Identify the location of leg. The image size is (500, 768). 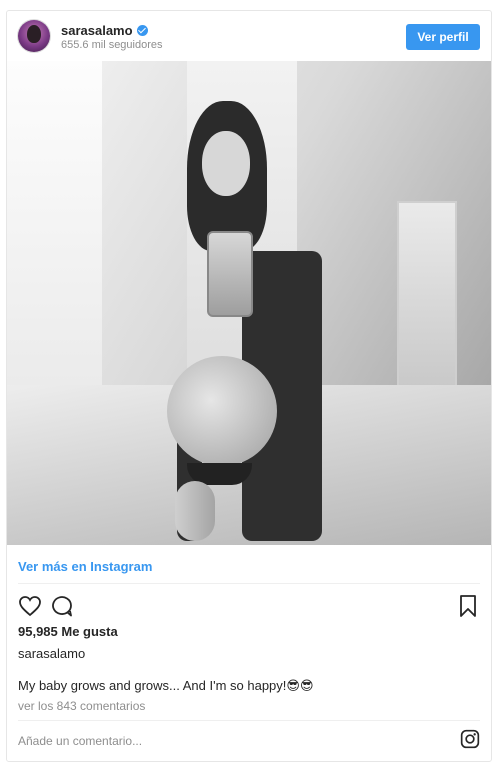
(195, 511).